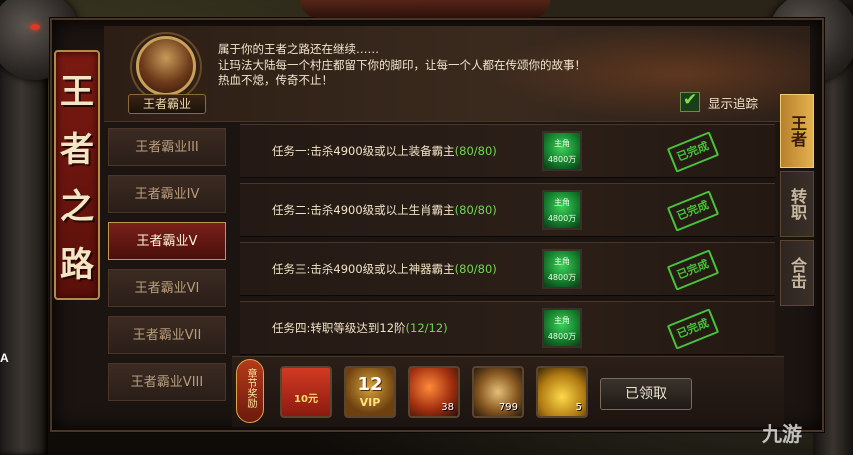 The image size is (853, 455). Describe the element at coordinates (4, 358) in the screenshot. I see `key-hint-a: A` at that location.